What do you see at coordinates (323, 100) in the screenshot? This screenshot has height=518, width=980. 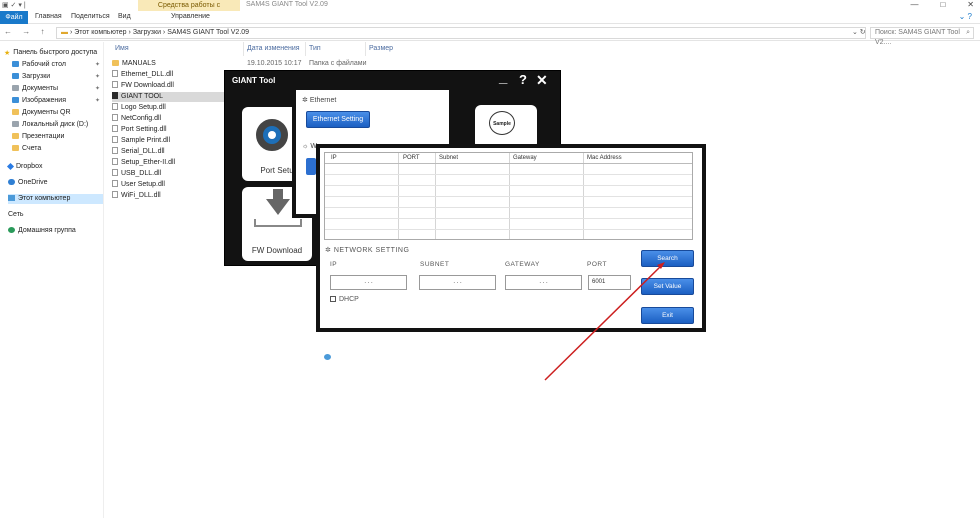 I see `ethernet-header-label: Ethernet` at bounding box center [323, 100].